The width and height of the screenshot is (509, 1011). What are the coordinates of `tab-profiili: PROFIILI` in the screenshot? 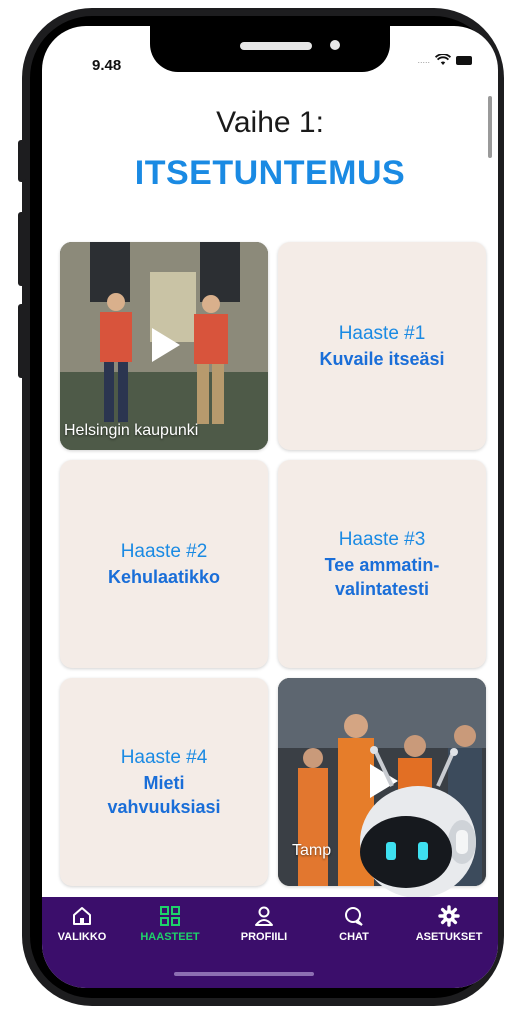 It's located at (264, 923).